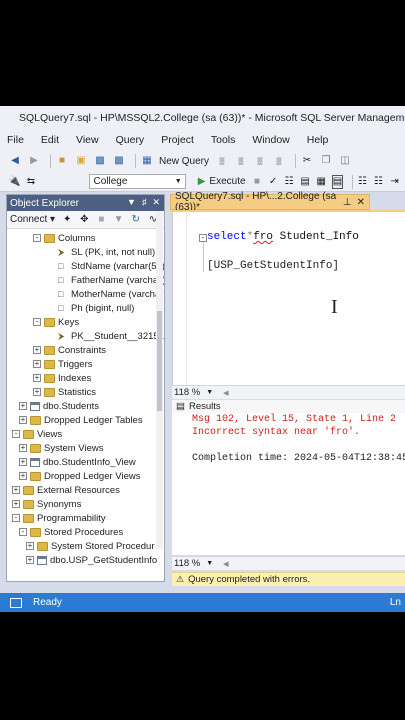 The image size is (405, 720). What do you see at coordinates (37, 434) in the screenshot?
I see `tree-item: - Views` at bounding box center [37, 434].